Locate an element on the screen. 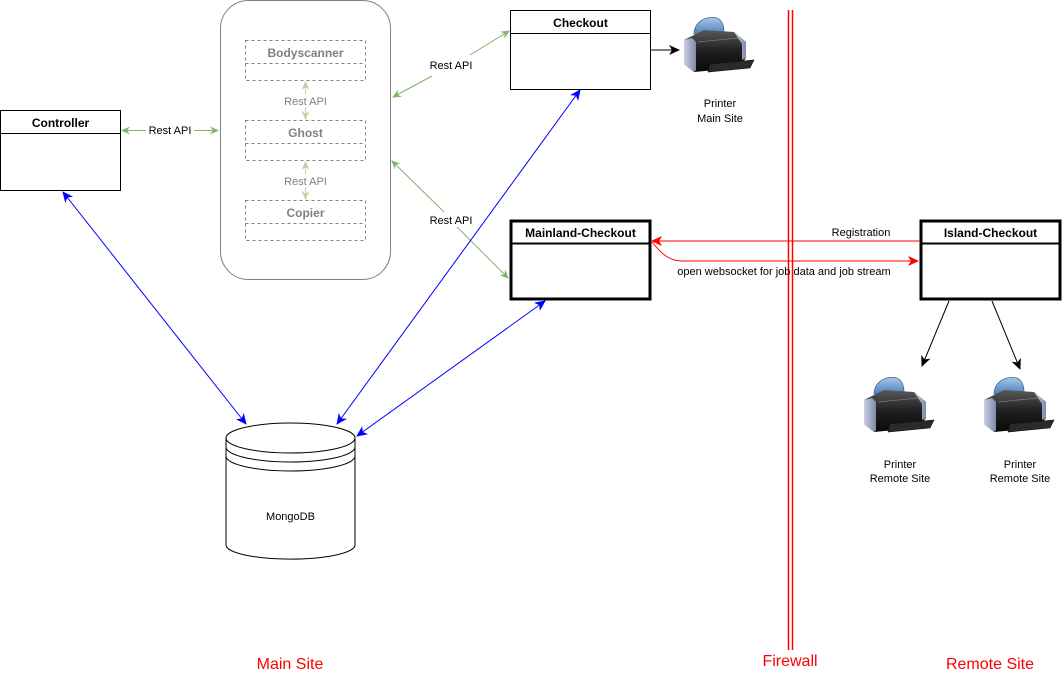 The height and width of the screenshot is (693, 1062). mongodb-node: MongoDB is located at coordinates (290, 491).